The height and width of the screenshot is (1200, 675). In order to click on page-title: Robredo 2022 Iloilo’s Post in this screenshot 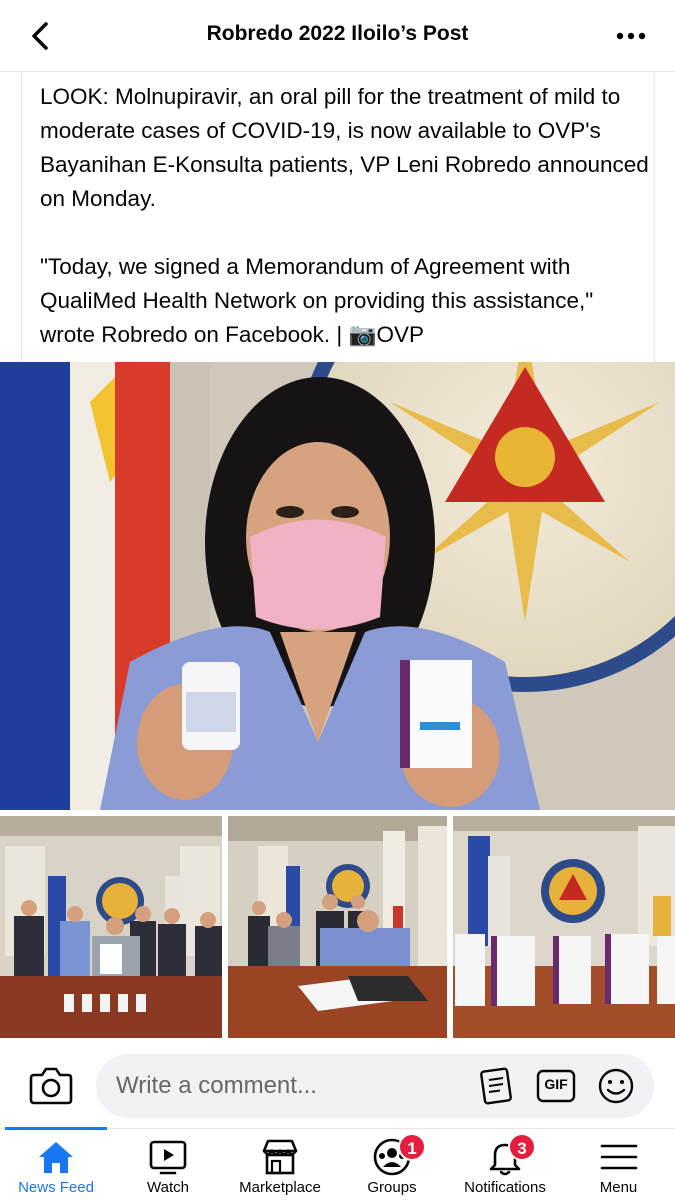, I will do `click(337, 33)`.